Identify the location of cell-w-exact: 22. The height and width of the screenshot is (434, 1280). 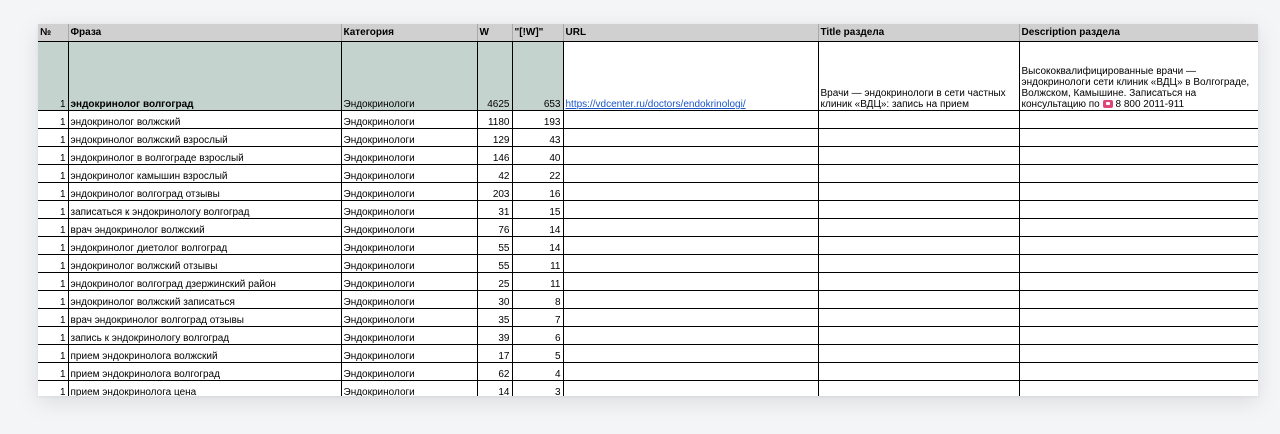
(538, 173).